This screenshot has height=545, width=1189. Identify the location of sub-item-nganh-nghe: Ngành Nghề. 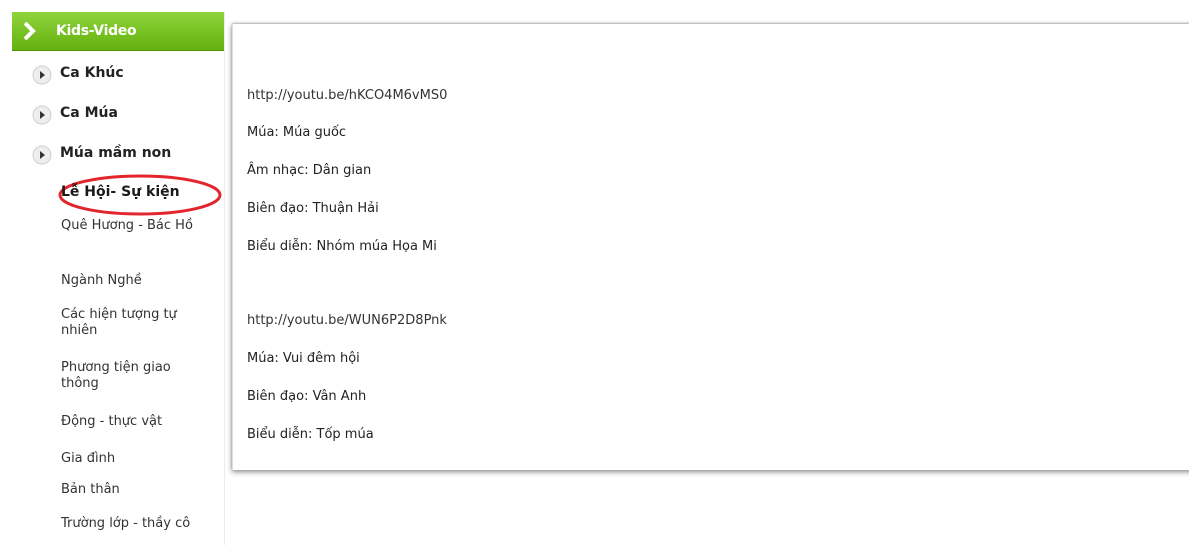
(136, 281).